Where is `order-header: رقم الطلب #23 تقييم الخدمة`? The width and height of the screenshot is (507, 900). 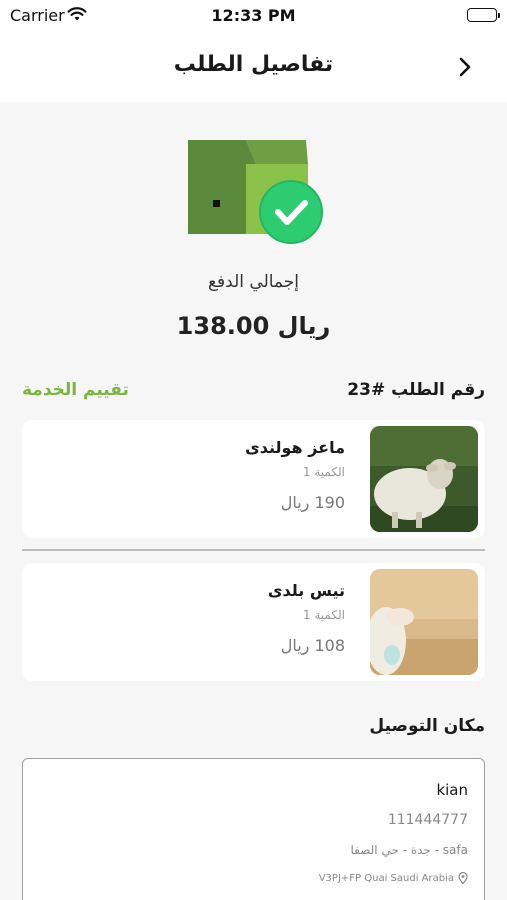
order-header: رقم الطلب #23 تقييم الخدمة is located at coordinates (253, 390).